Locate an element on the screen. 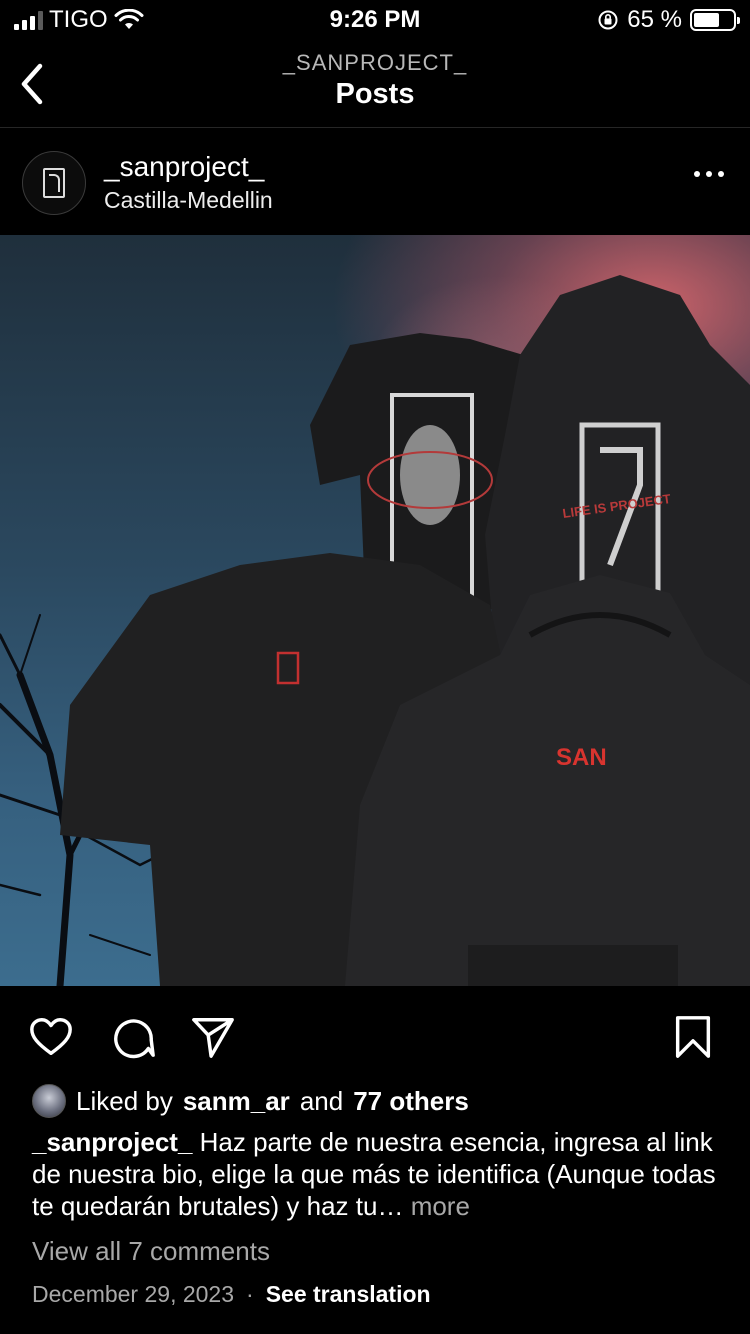  more-options-button is located at coordinates (709, 174).